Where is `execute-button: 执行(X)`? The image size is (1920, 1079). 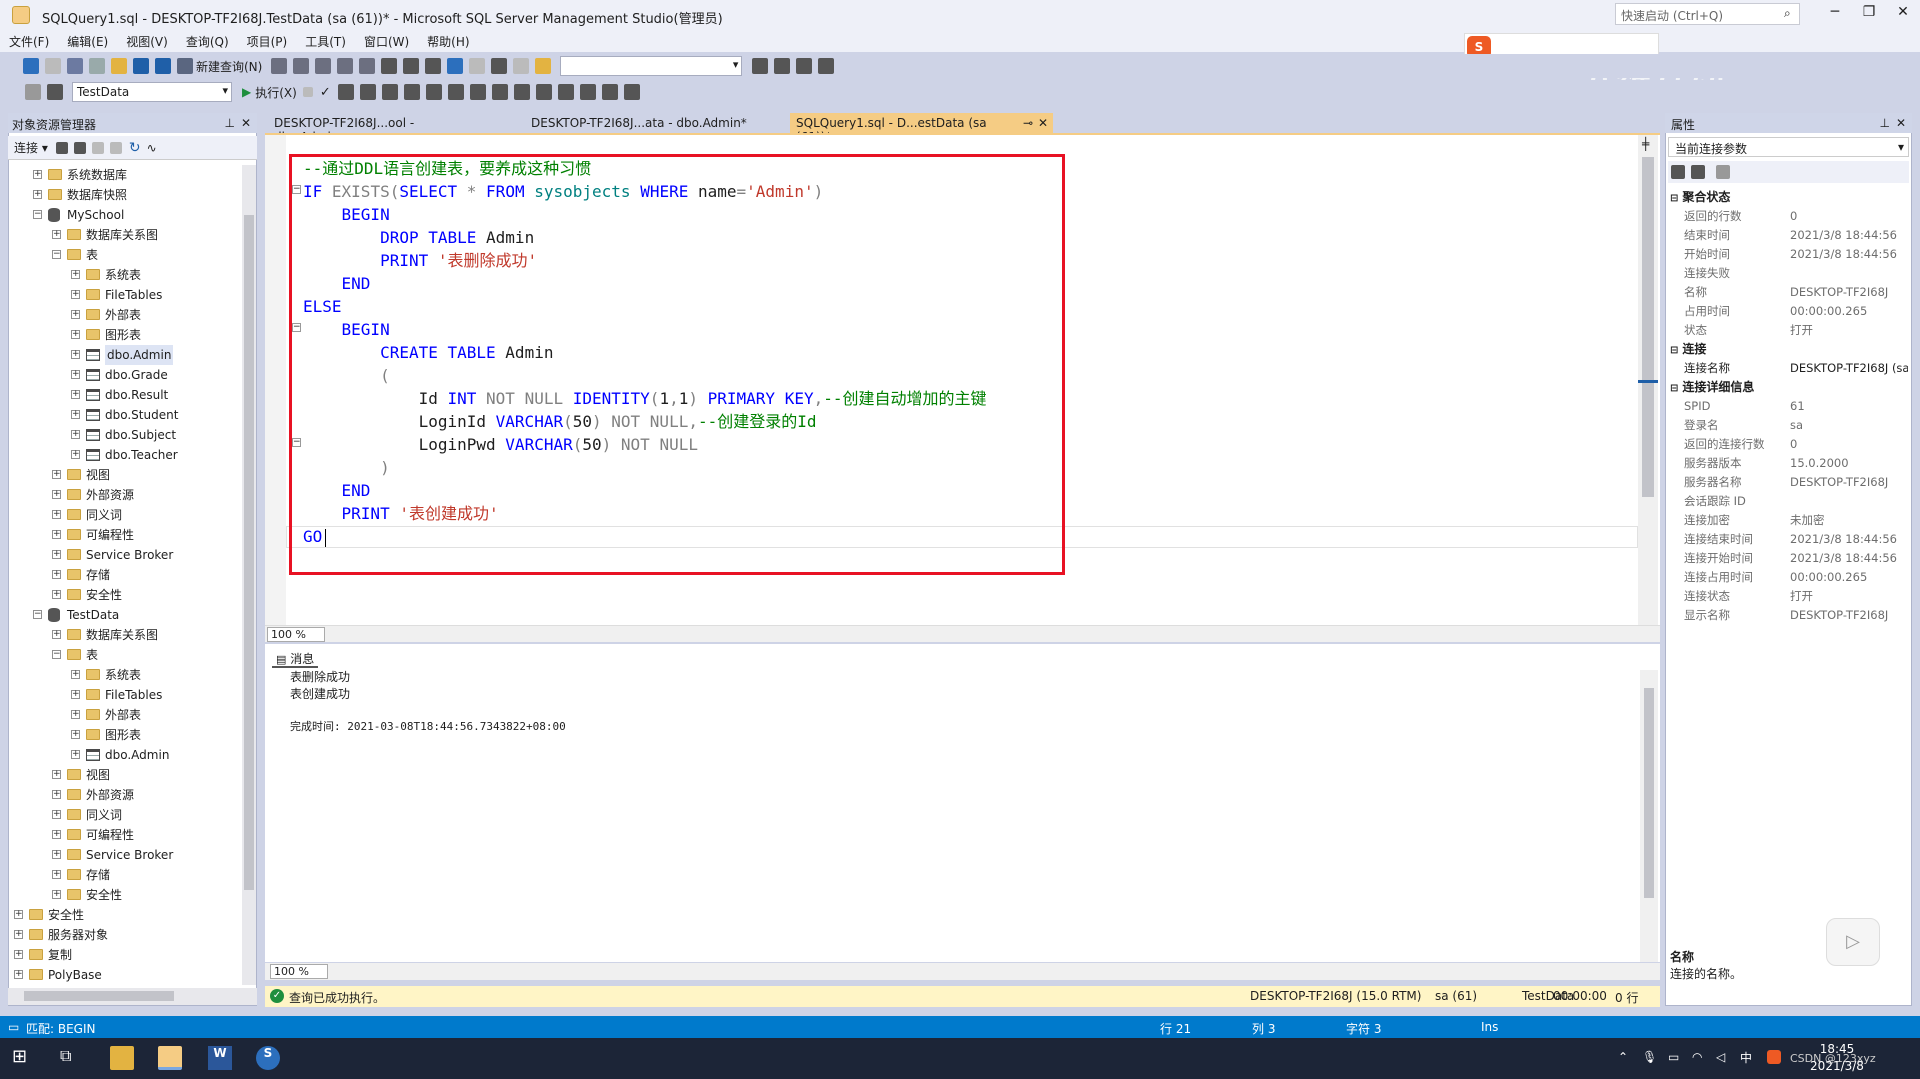
execute-button: 执行(X) is located at coordinates (276, 92).